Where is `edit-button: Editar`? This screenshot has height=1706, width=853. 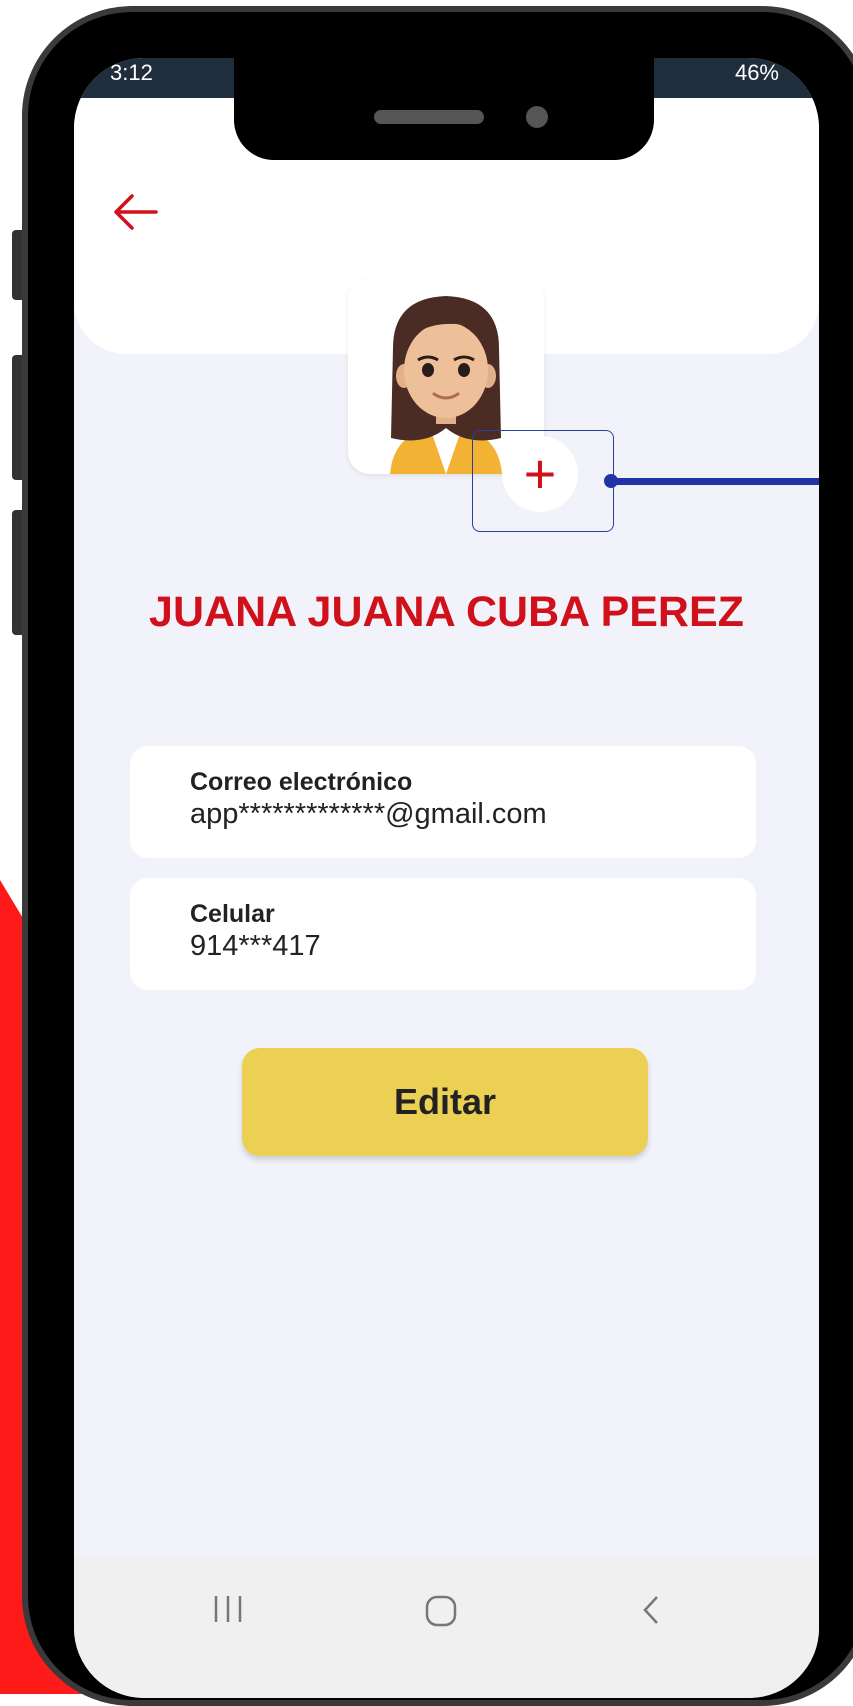 edit-button: Editar is located at coordinates (445, 1102).